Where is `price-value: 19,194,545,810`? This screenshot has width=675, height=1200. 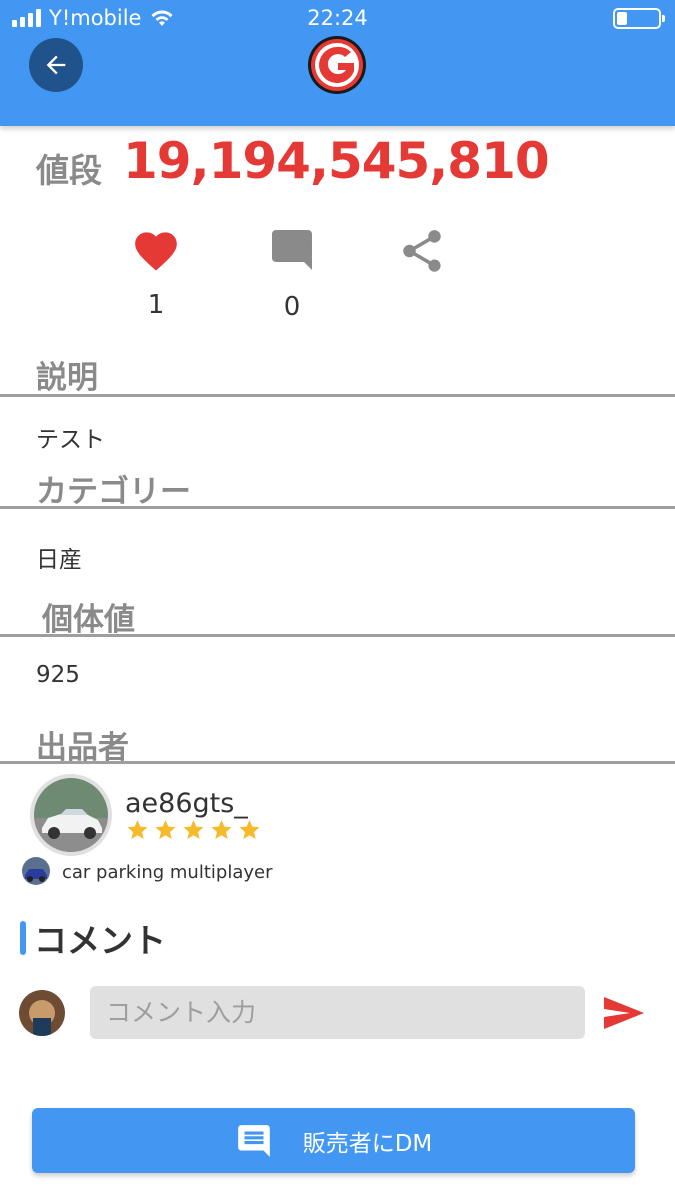 price-value: 19,194,545,810 is located at coordinates (336, 161).